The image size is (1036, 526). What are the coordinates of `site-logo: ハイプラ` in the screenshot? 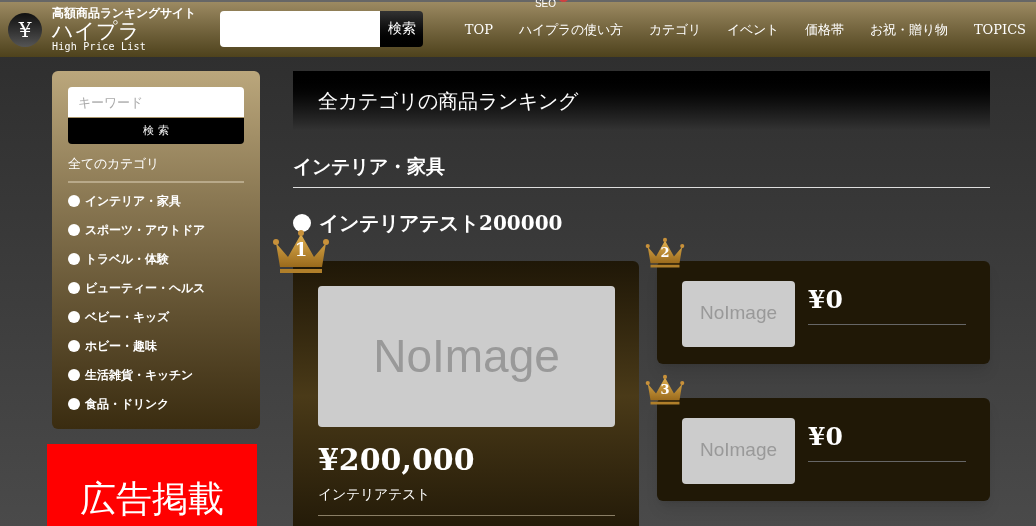 It's located at (124, 31).